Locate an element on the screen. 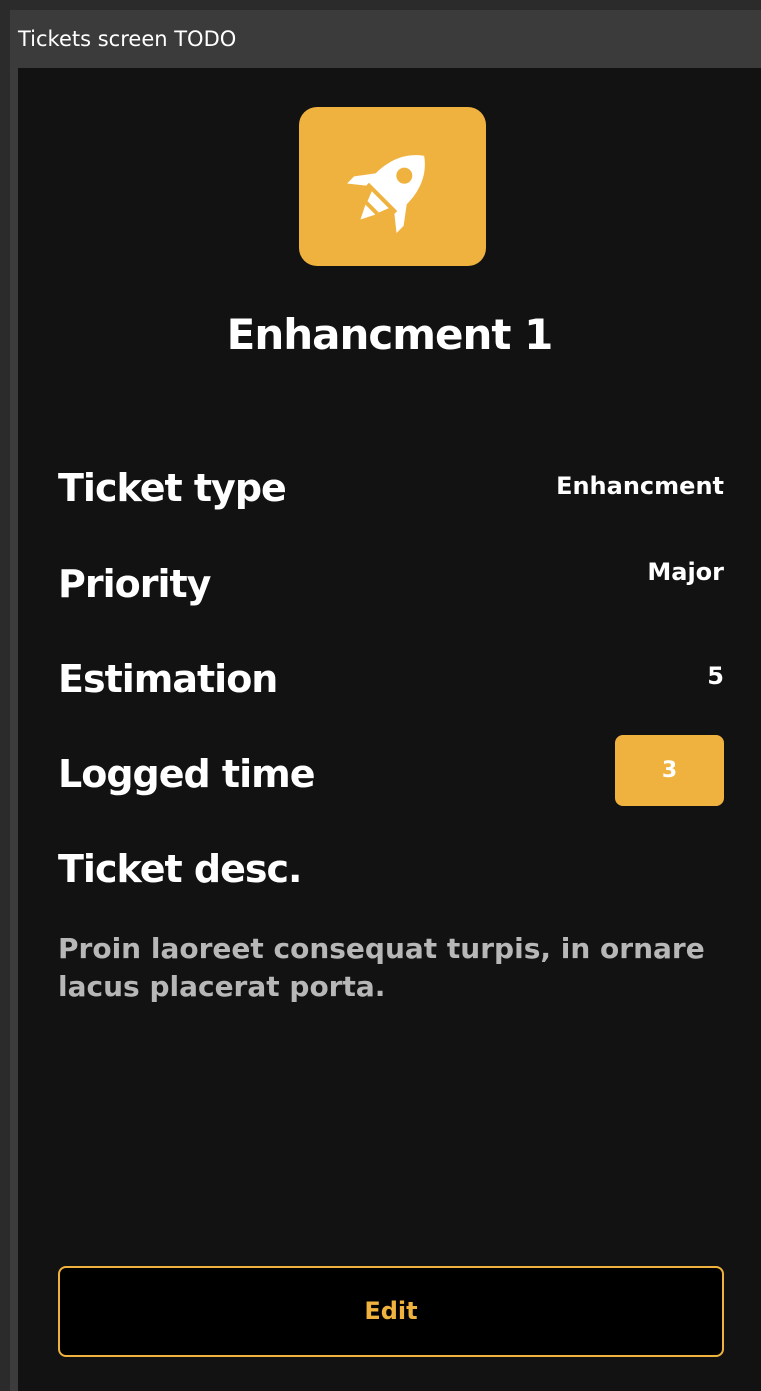  window-title: Tickets screen TODO is located at coordinates (385, 39).